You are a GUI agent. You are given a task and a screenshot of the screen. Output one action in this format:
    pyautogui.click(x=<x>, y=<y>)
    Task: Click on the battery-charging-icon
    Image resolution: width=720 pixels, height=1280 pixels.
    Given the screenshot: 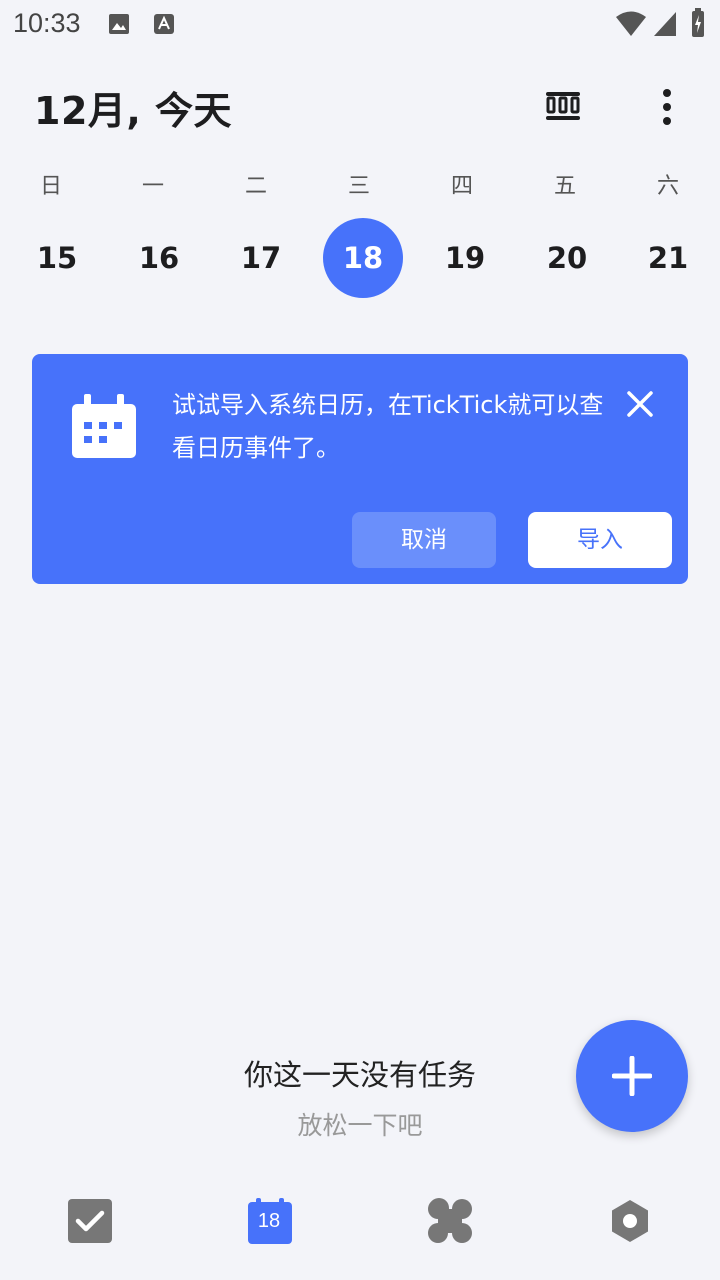 What is the action you would take?
    pyautogui.click(x=698, y=22)
    